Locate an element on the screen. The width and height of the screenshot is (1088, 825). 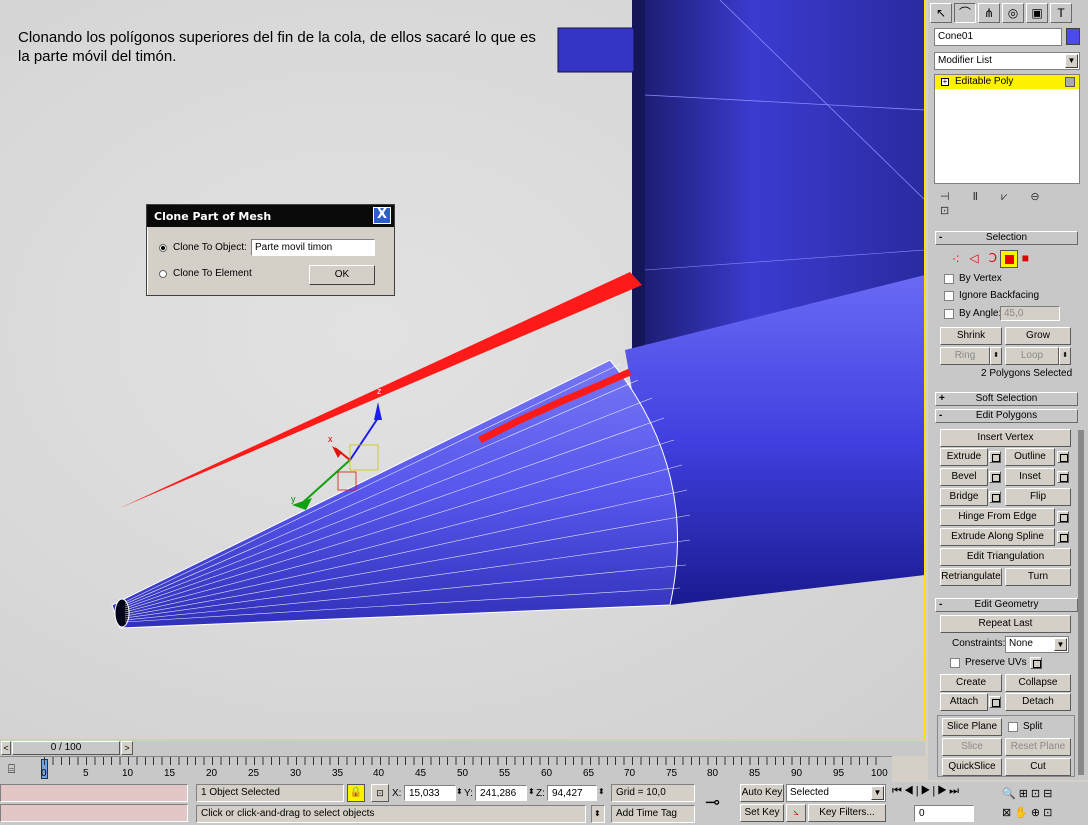
bevel-button: Bevel is located at coordinates (964, 477).